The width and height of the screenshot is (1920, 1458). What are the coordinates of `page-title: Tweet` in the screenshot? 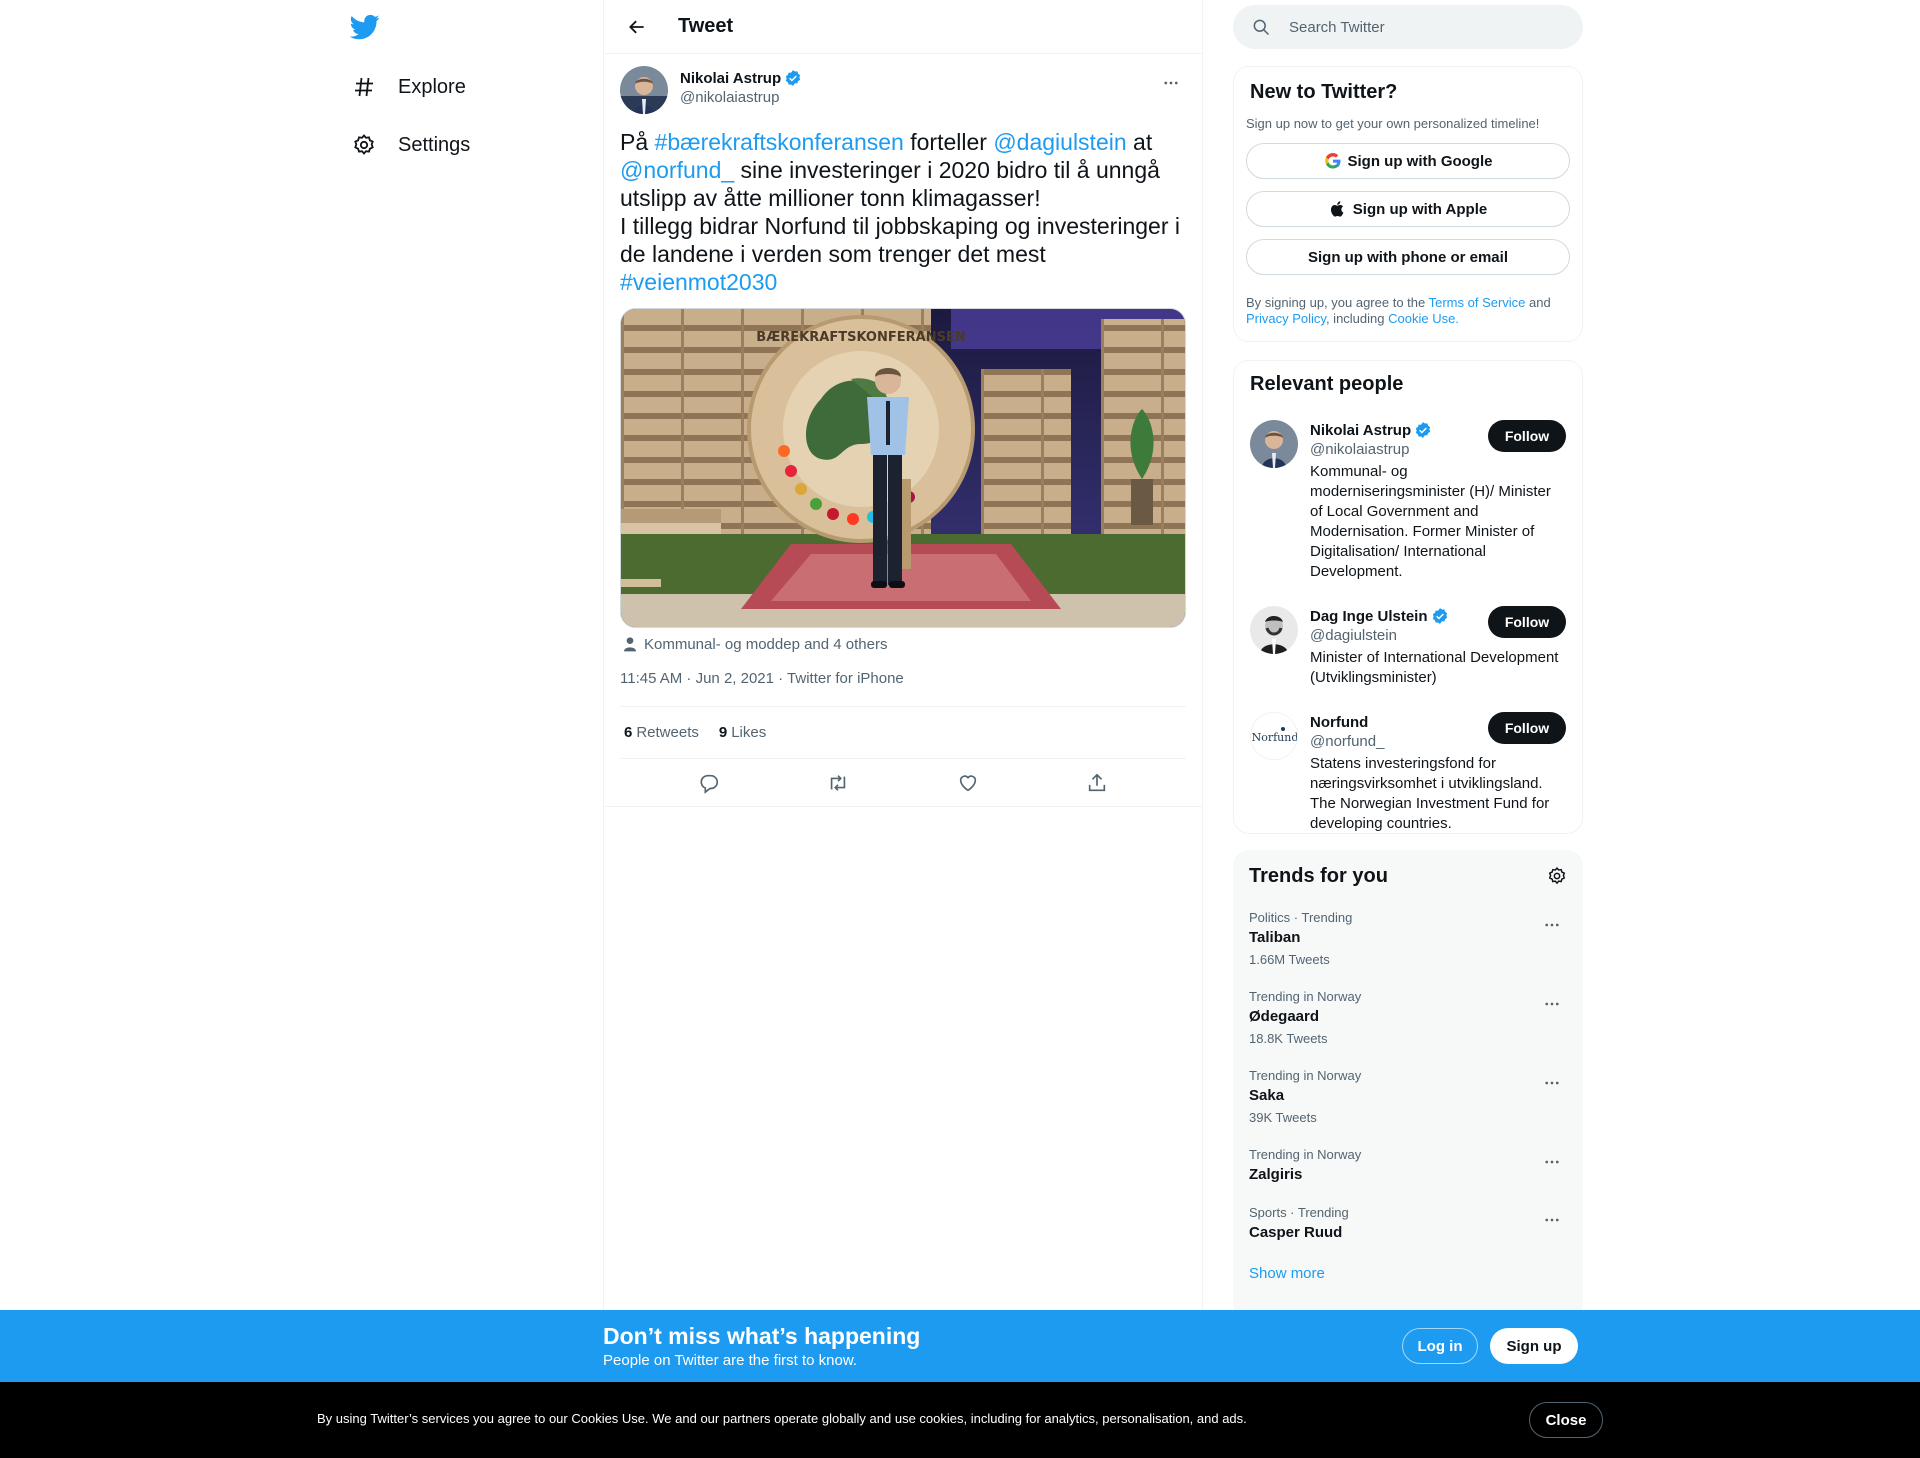 It's located at (706, 26).